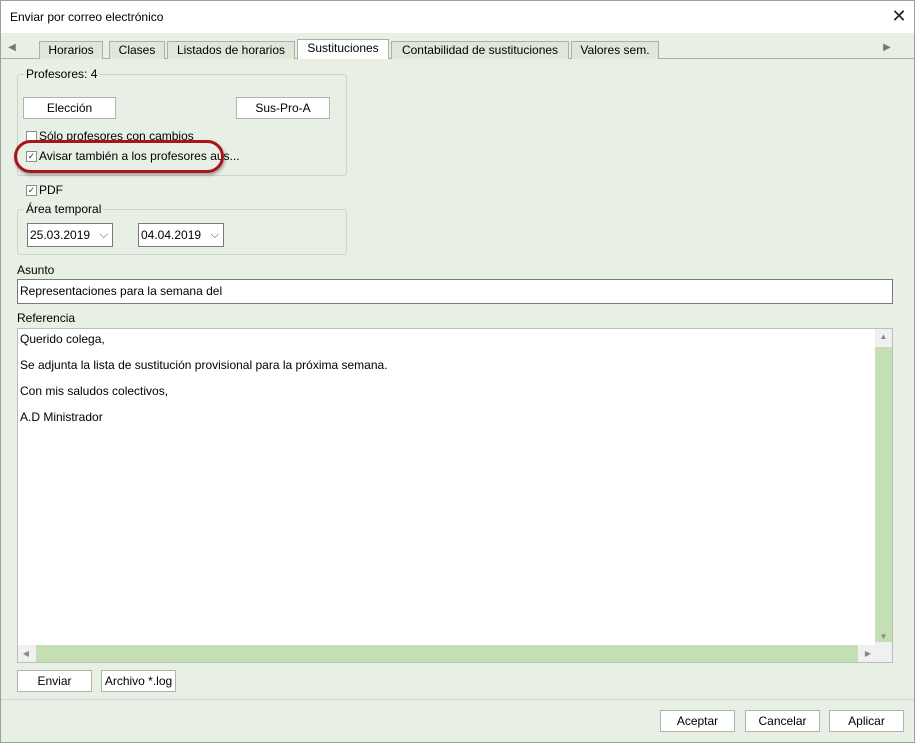 The height and width of the screenshot is (743, 915). Describe the element at coordinates (137, 50) in the screenshot. I see `tab-clases: Clases` at that location.